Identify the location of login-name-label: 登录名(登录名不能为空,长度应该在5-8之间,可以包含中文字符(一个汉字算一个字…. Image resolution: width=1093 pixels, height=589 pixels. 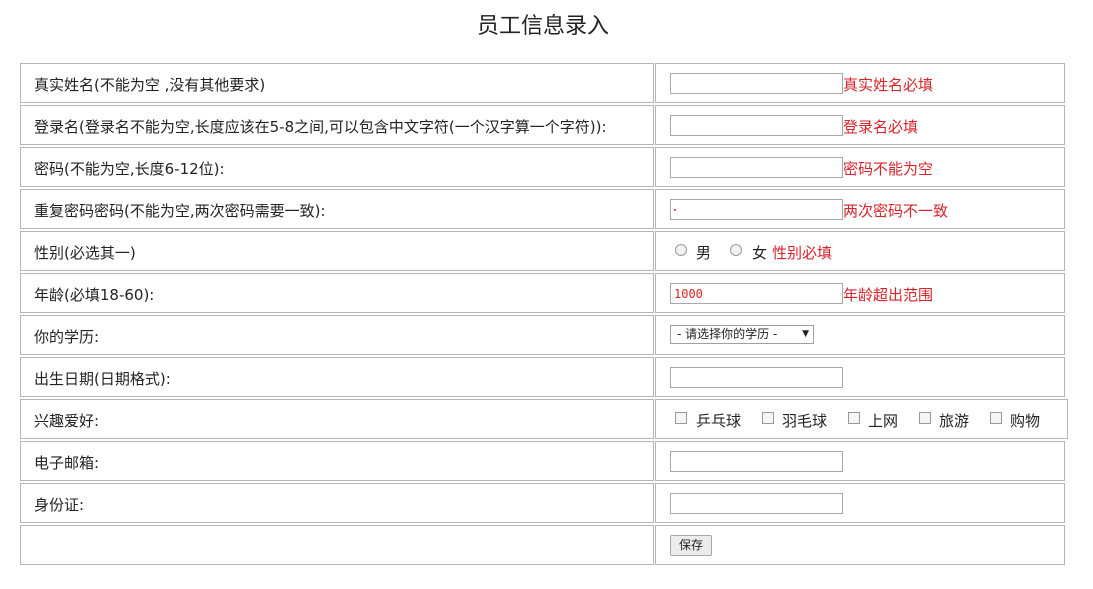
(320, 127).